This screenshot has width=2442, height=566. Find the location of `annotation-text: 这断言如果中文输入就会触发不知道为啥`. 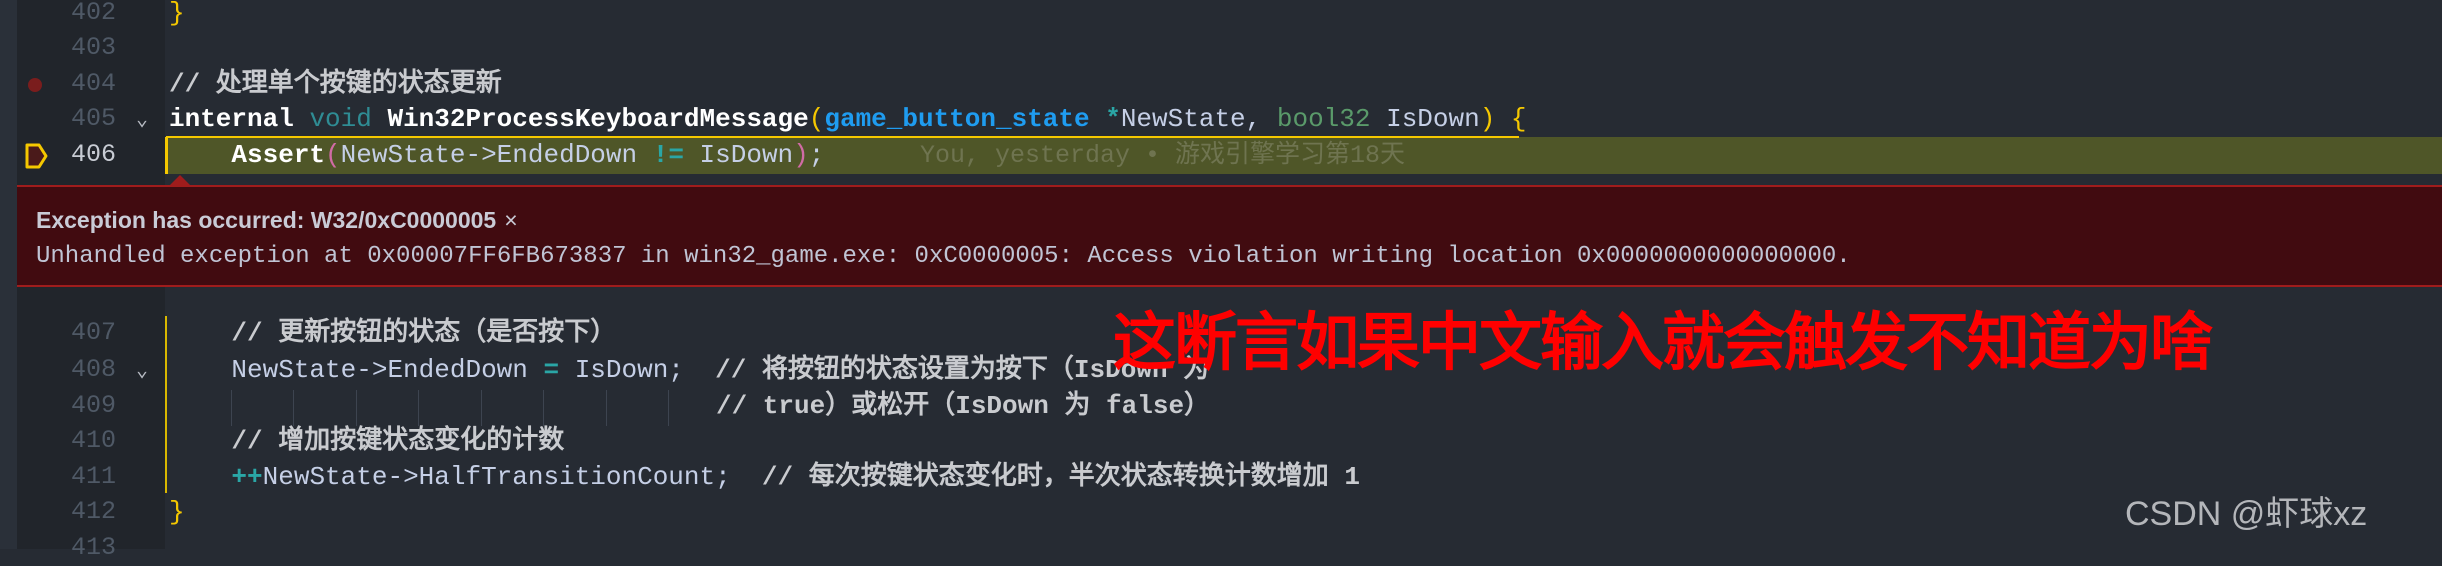

annotation-text: 这断言如果中文输入就会触发不知道为啥 is located at coordinates (1663, 342).